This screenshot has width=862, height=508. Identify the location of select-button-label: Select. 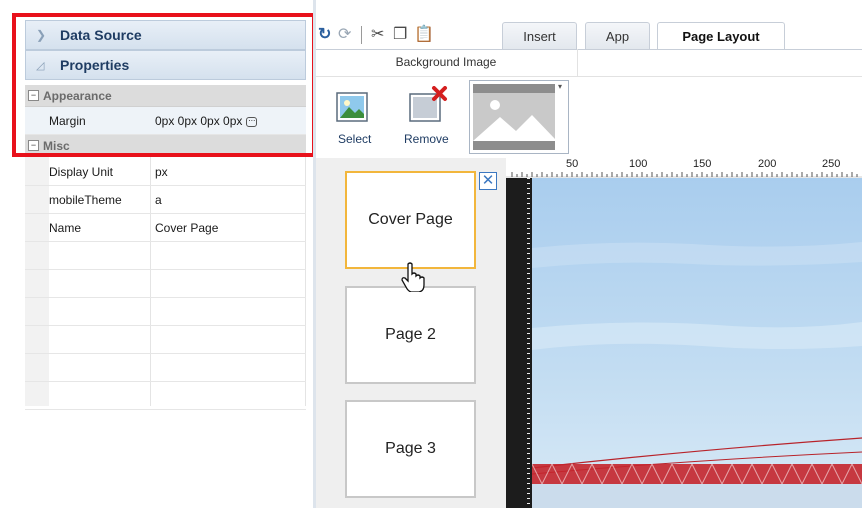
(354, 139).